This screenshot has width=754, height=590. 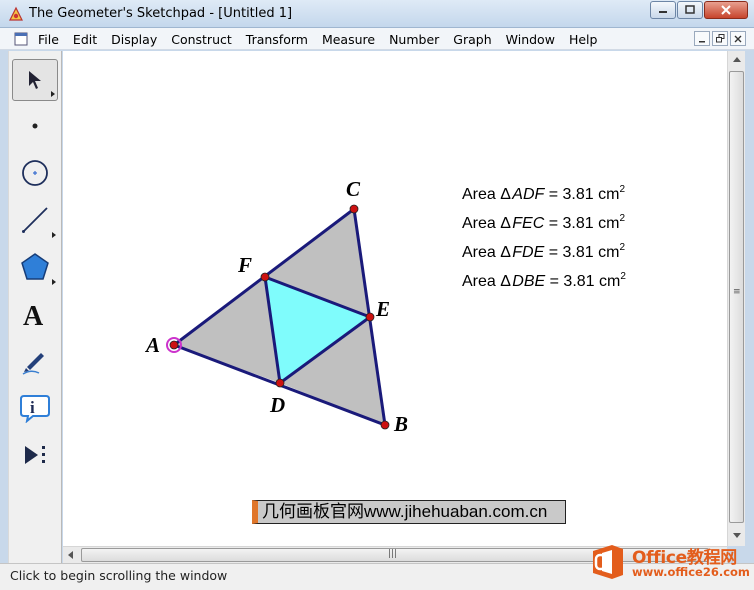 I want to click on doc-restore-button, so click(x=720, y=38).